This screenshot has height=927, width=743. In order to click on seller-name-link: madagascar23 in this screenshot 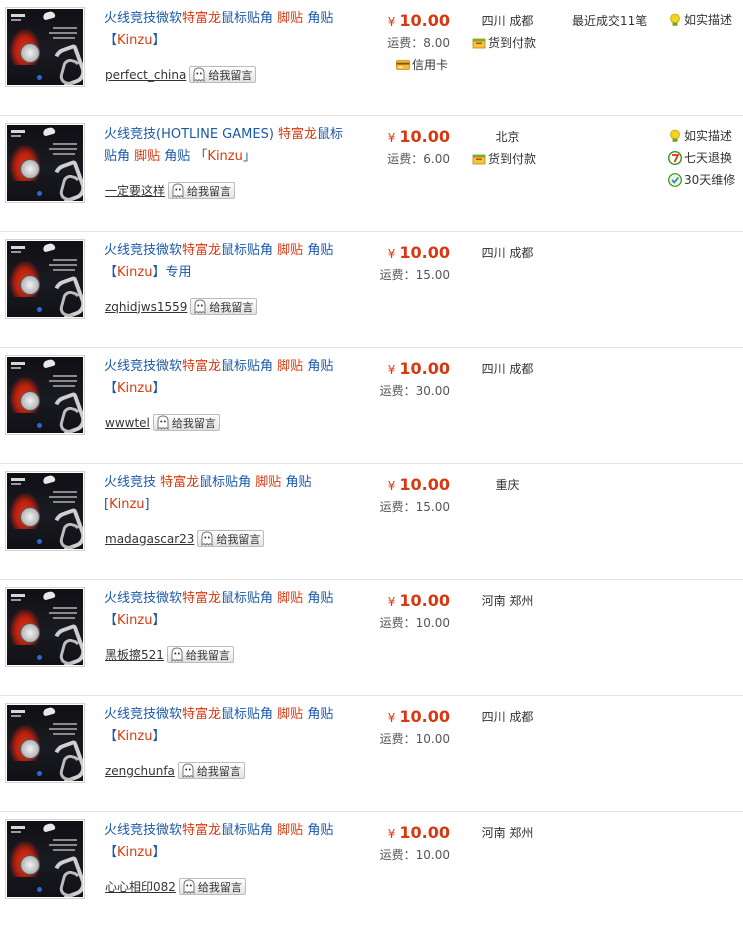, I will do `click(149, 539)`.